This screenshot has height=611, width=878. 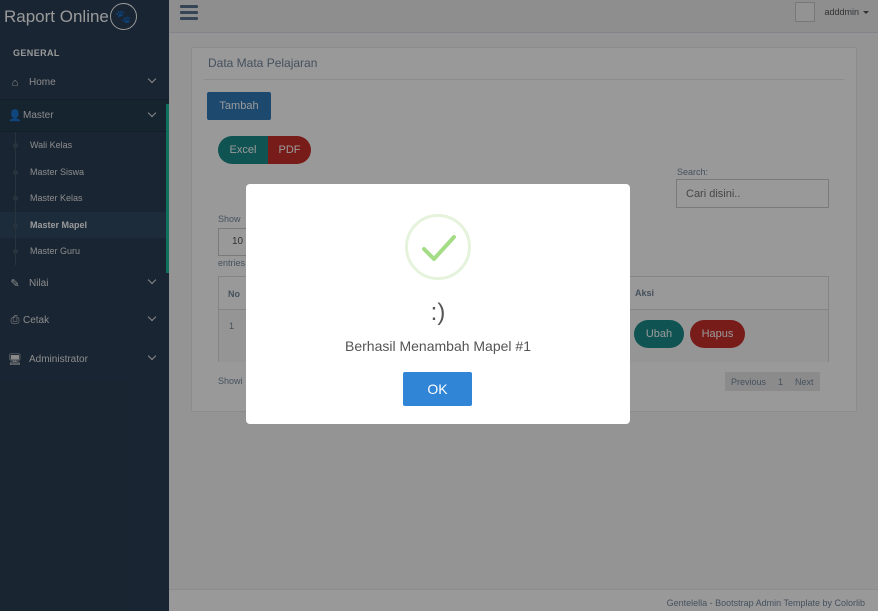 What do you see at coordinates (438, 312) in the screenshot?
I see `dialog-title: :)` at bounding box center [438, 312].